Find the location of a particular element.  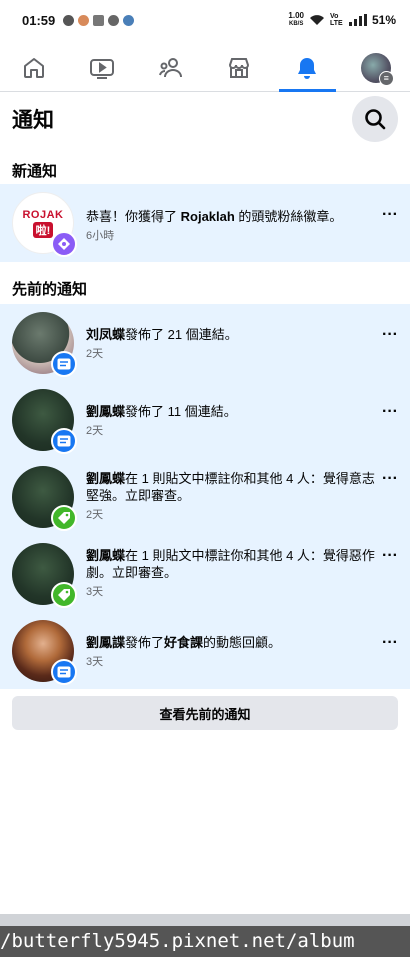

signal-icon is located at coordinates (357, 20).